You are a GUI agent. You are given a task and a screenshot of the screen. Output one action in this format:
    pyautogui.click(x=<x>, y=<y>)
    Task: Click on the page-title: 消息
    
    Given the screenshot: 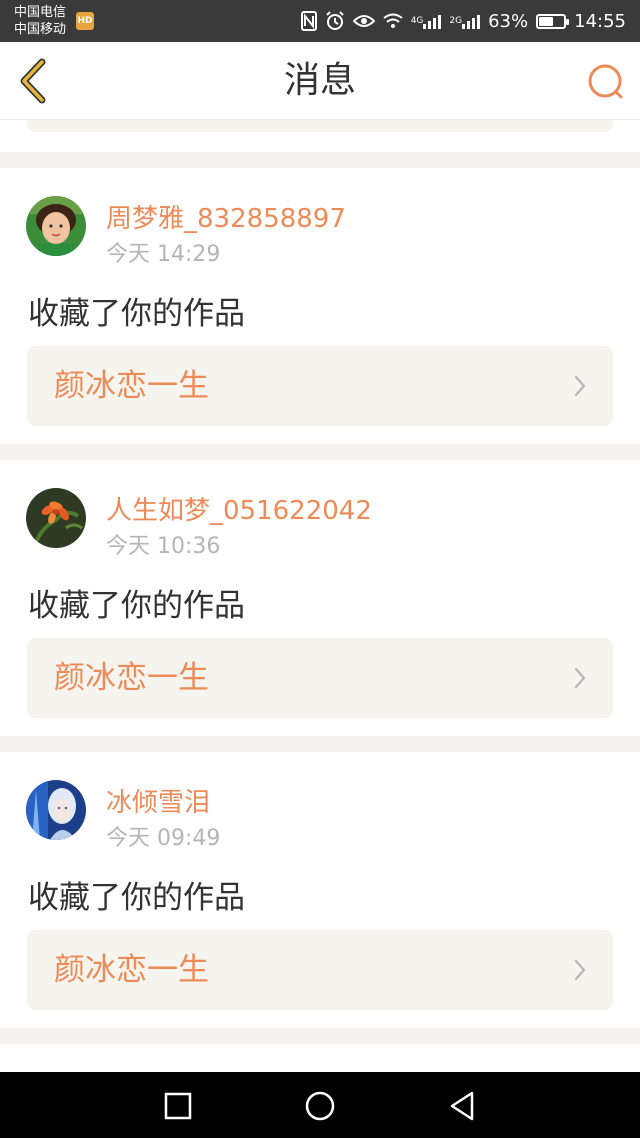 What is the action you would take?
    pyautogui.click(x=319, y=80)
    